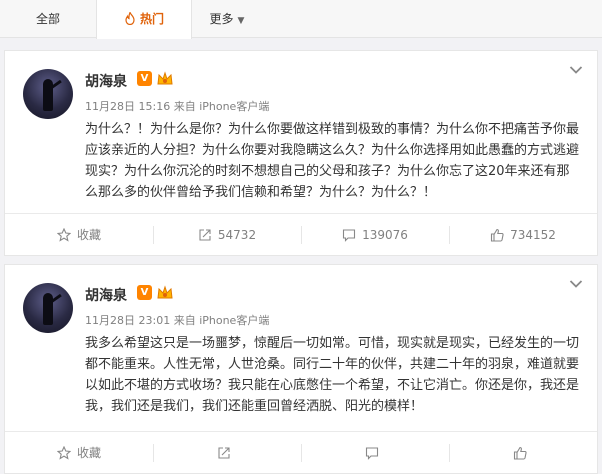 This screenshot has height=474, width=602. Describe the element at coordinates (130, 18) in the screenshot. I see `fire-icon` at that location.